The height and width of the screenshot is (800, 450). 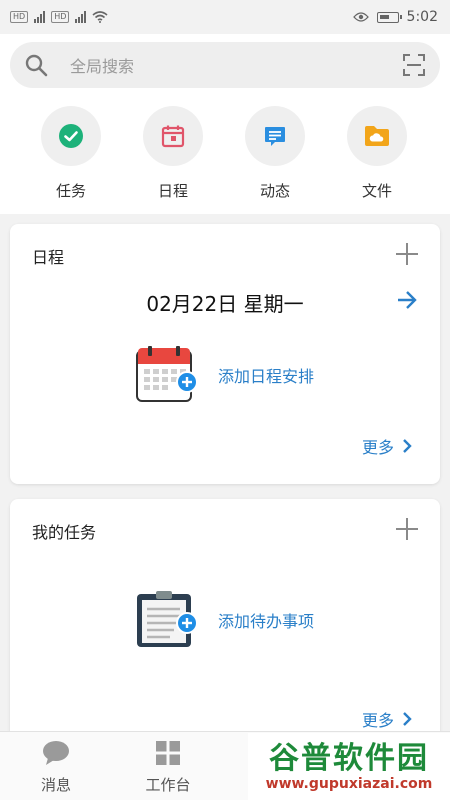 I want to click on sim1-badge: HD, so click(x=19, y=17).